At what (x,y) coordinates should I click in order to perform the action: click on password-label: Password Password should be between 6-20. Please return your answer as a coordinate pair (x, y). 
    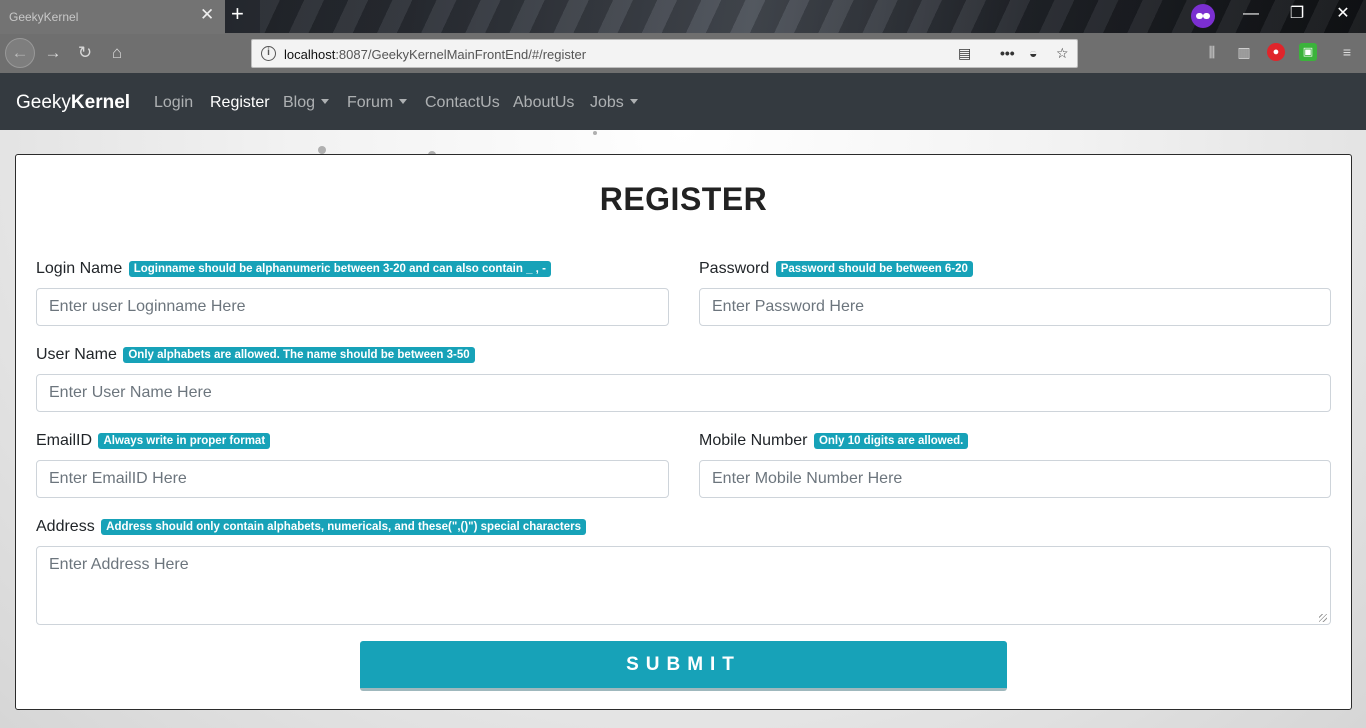
    Looking at the image, I should click on (836, 269).